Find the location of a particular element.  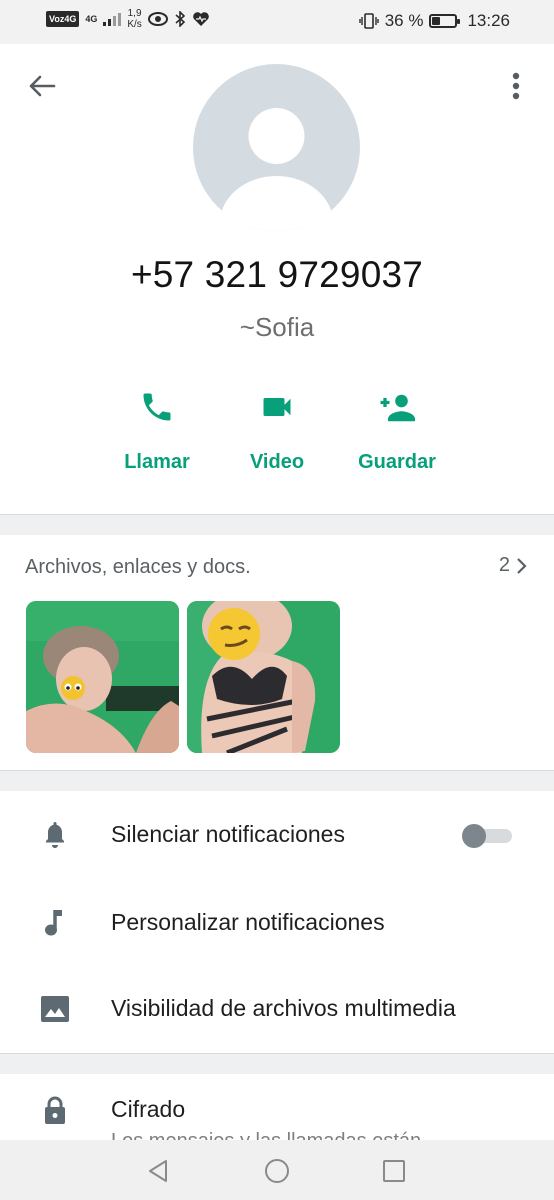

battery-level is located at coordinates (436, 21).